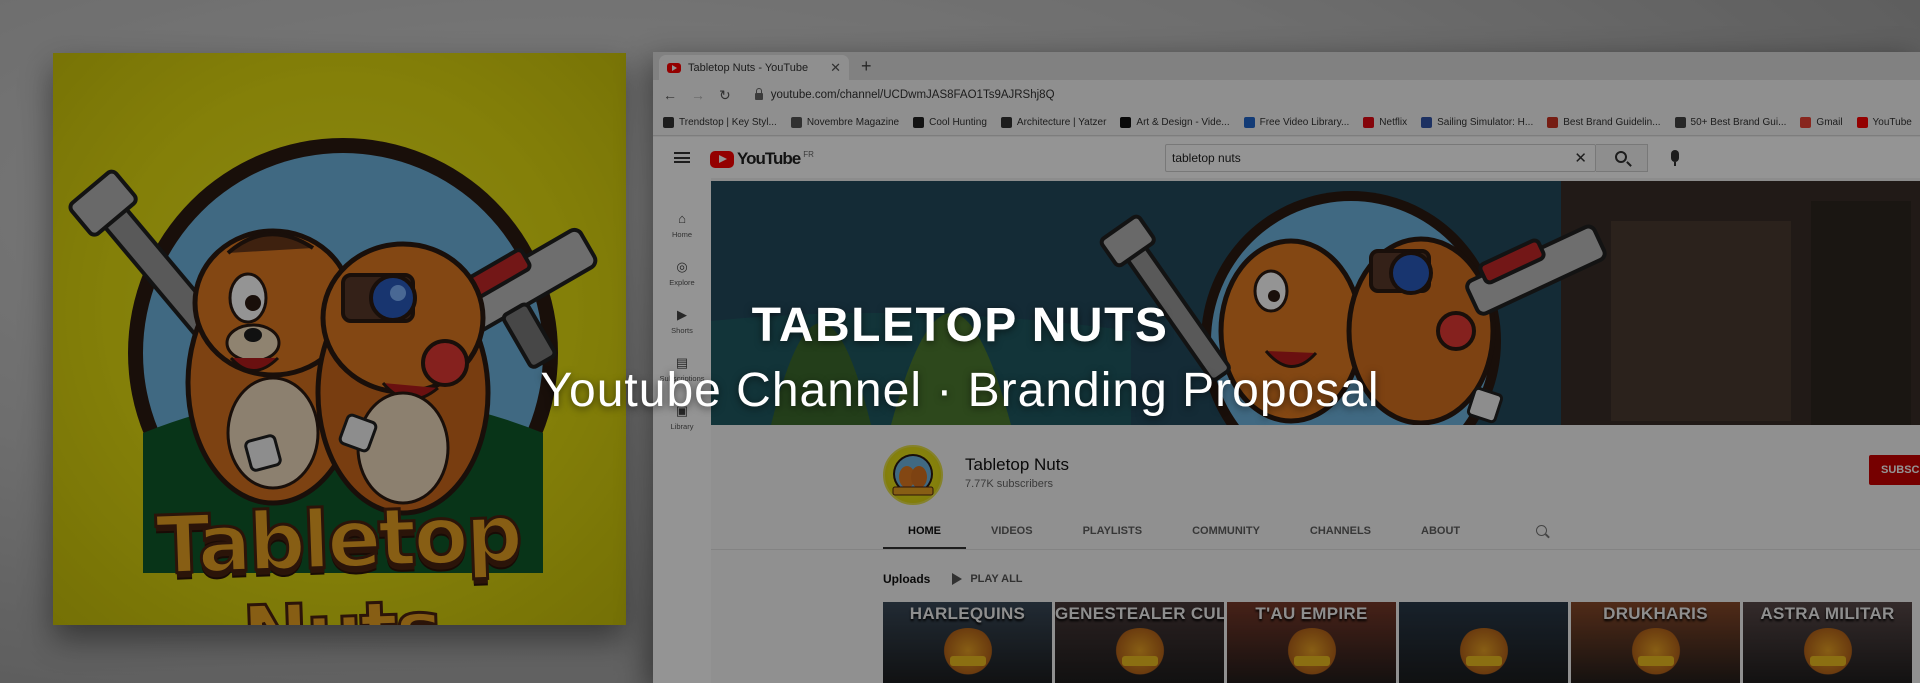 The height and width of the screenshot is (683, 1920). Describe the element at coordinates (960, 325) in the screenshot. I see `page-title: TABLETOP NUTS` at that location.